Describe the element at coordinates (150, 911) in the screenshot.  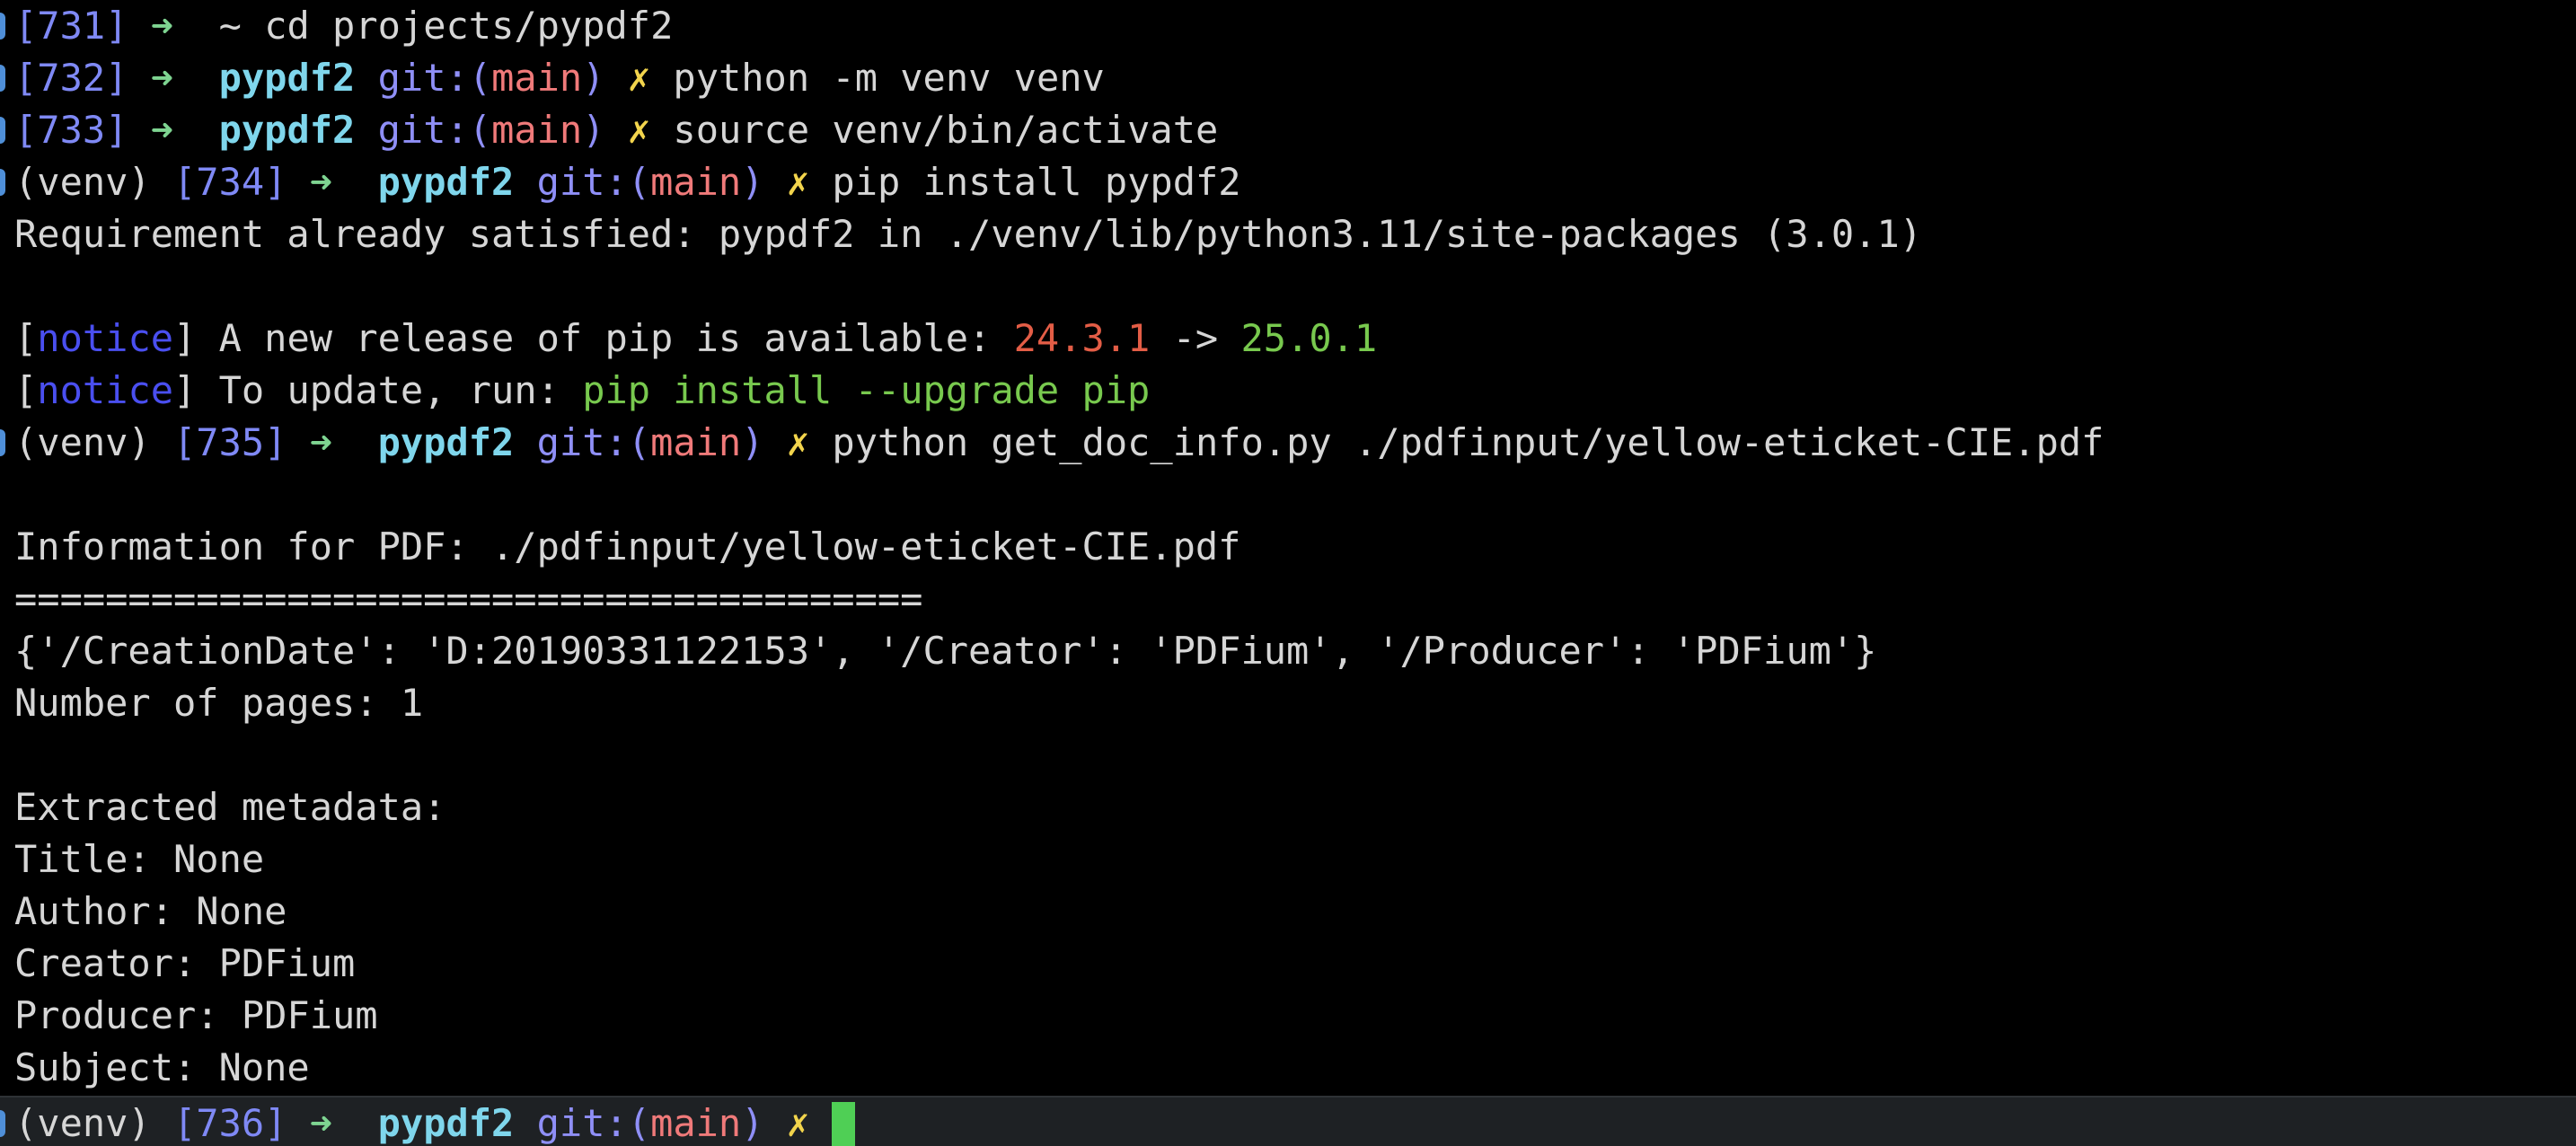
I see `output-text: Author: None` at that location.